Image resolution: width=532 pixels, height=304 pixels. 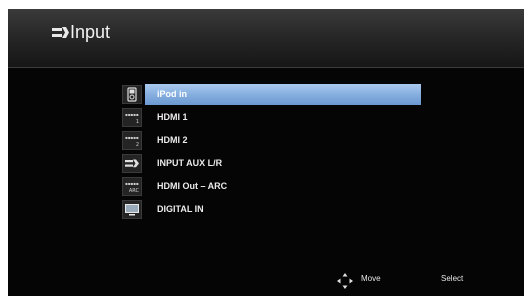 What do you see at coordinates (180, 209) in the screenshot?
I see `menu-item-label: DIGITAL IN` at bounding box center [180, 209].